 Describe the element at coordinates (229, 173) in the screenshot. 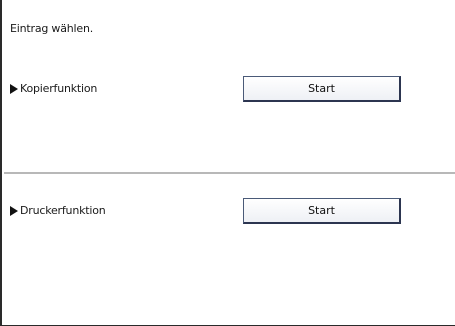

I see `section-divider` at that location.